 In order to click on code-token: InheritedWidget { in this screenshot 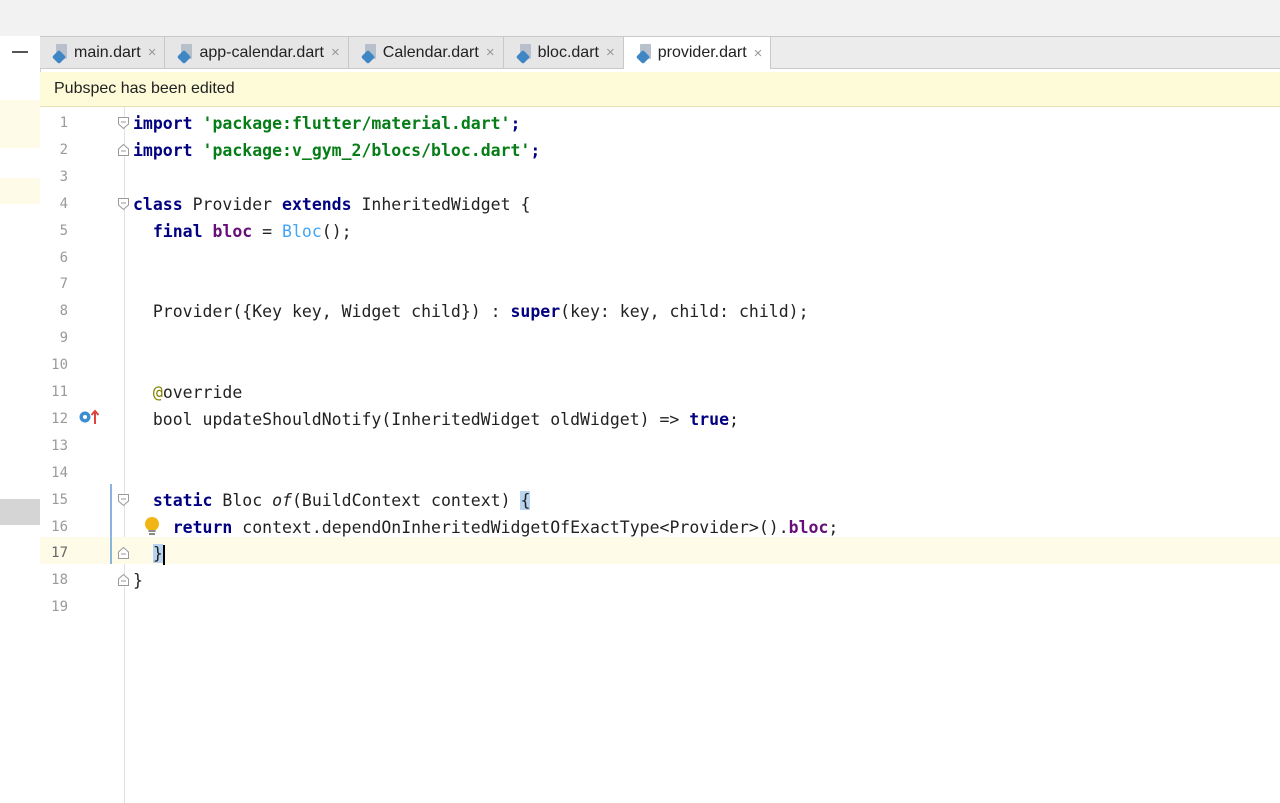, I will do `click(446, 204)`.